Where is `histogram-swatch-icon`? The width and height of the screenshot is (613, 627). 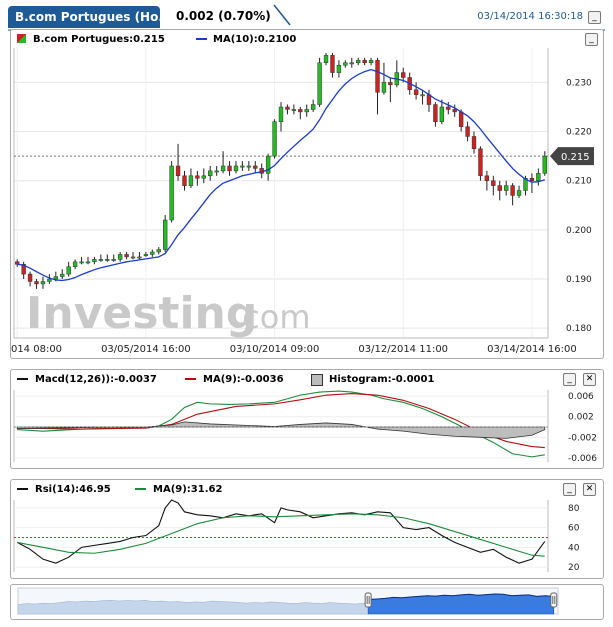
histogram-swatch-icon is located at coordinates (317, 380).